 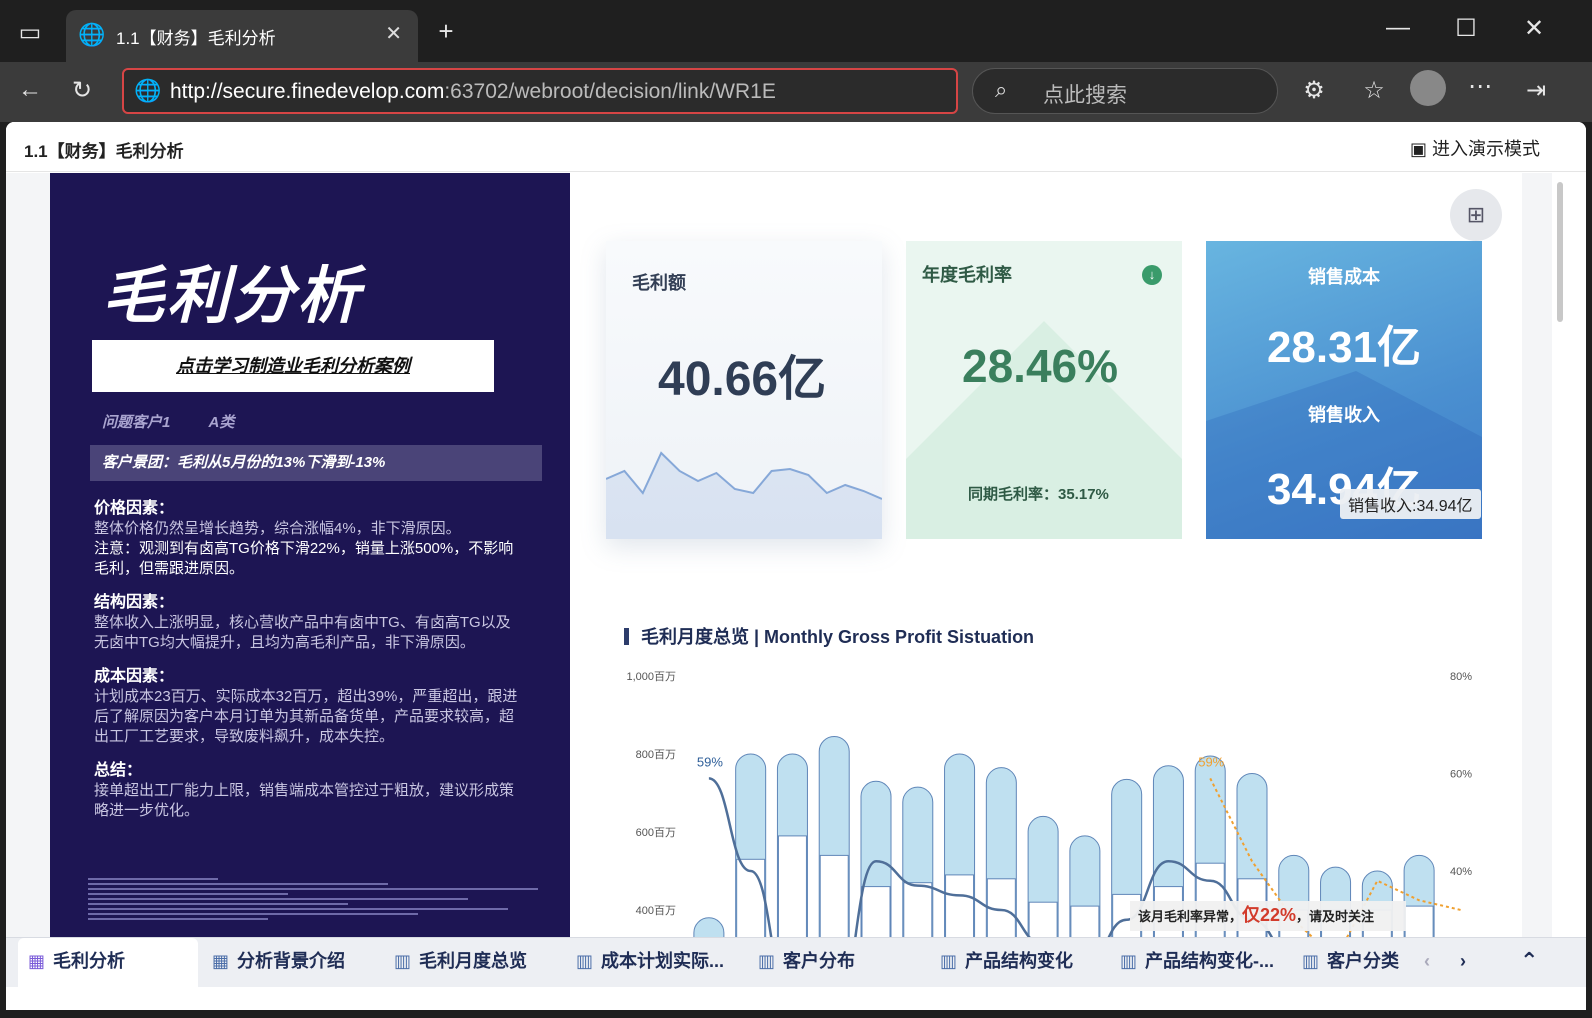 I want to click on chart-labels: 59%59%22%该月毛利率异常，仅22%，请及时关注, so click(x=1051, y=842).